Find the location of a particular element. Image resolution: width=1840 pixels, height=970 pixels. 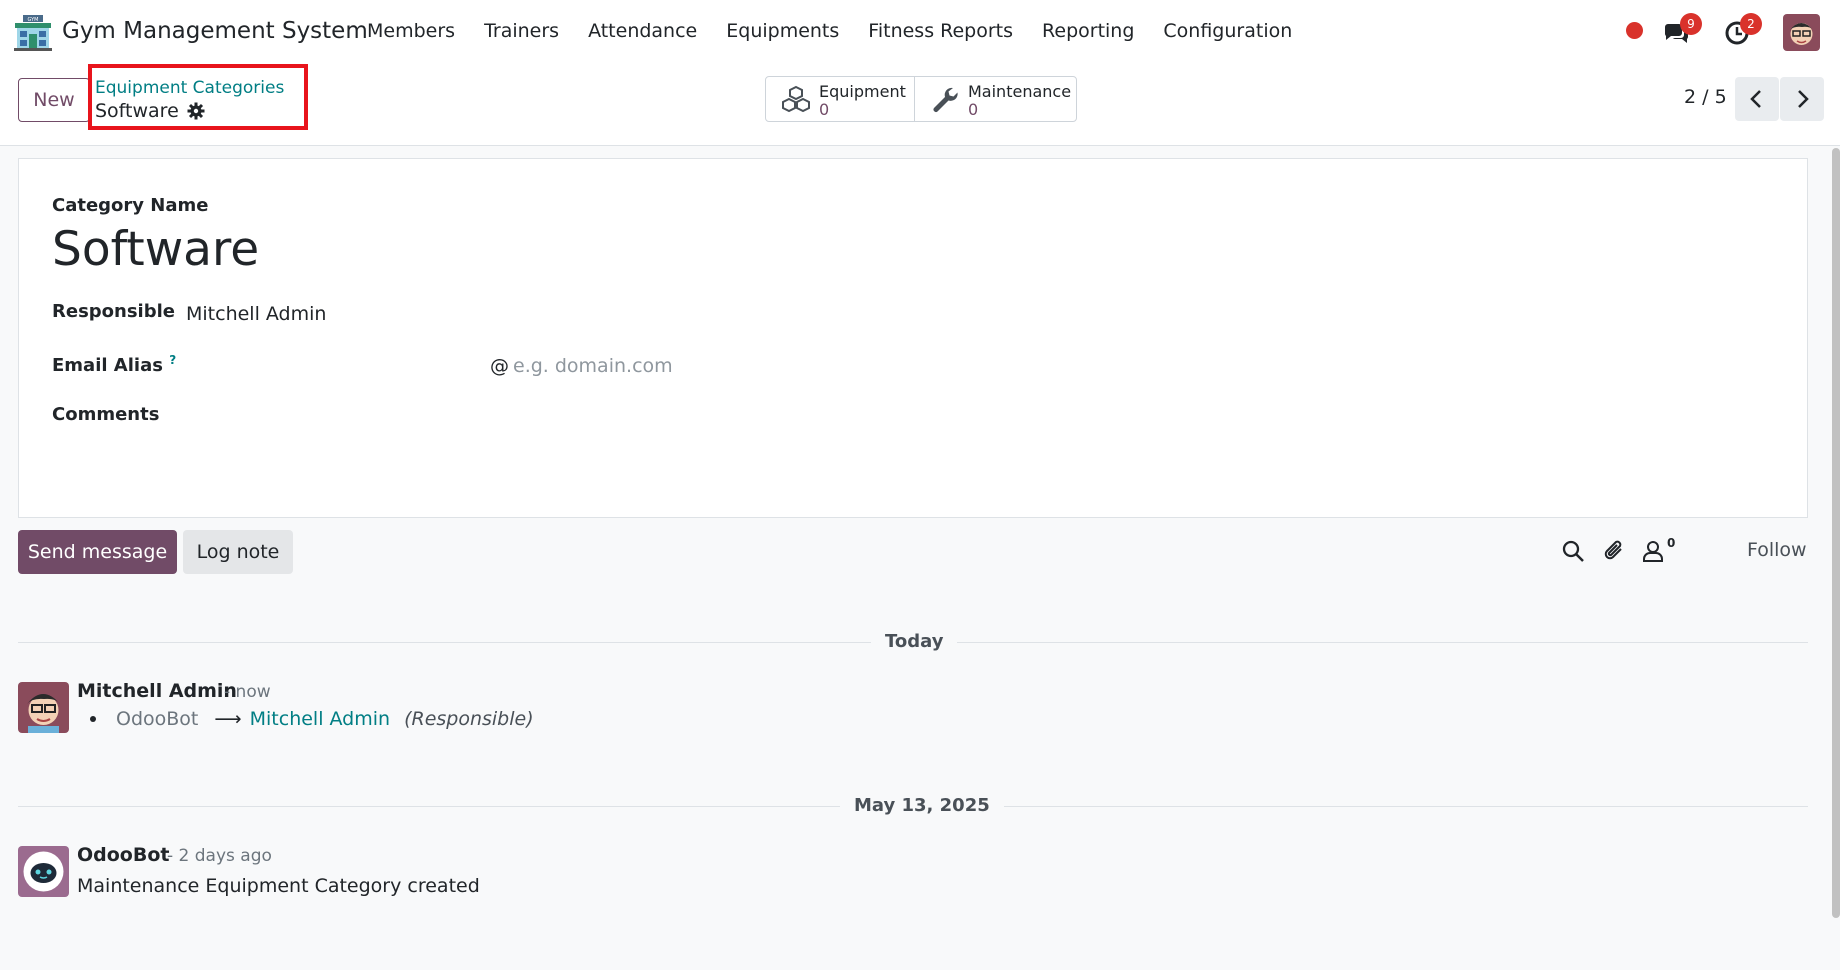

responsible-field: Mitchell Admin is located at coordinates (256, 314).